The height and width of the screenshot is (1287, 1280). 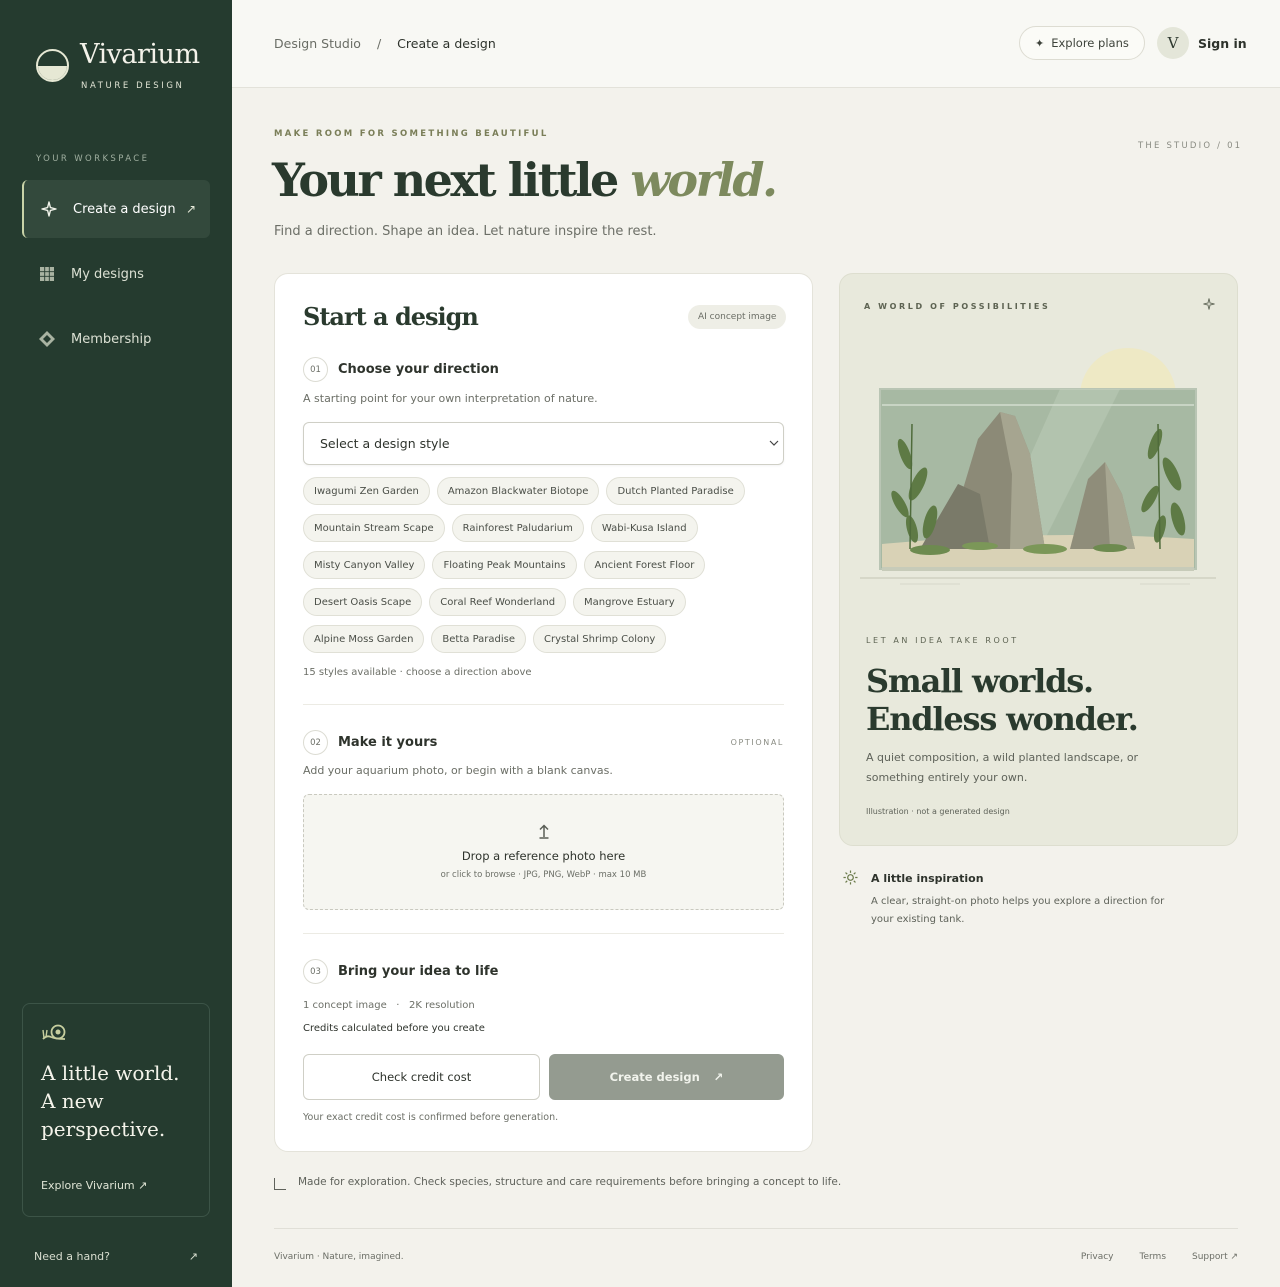 What do you see at coordinates (388, 742) in the screenshot?
I see `step-title: Make it yours` at bounding box center [388, 742].